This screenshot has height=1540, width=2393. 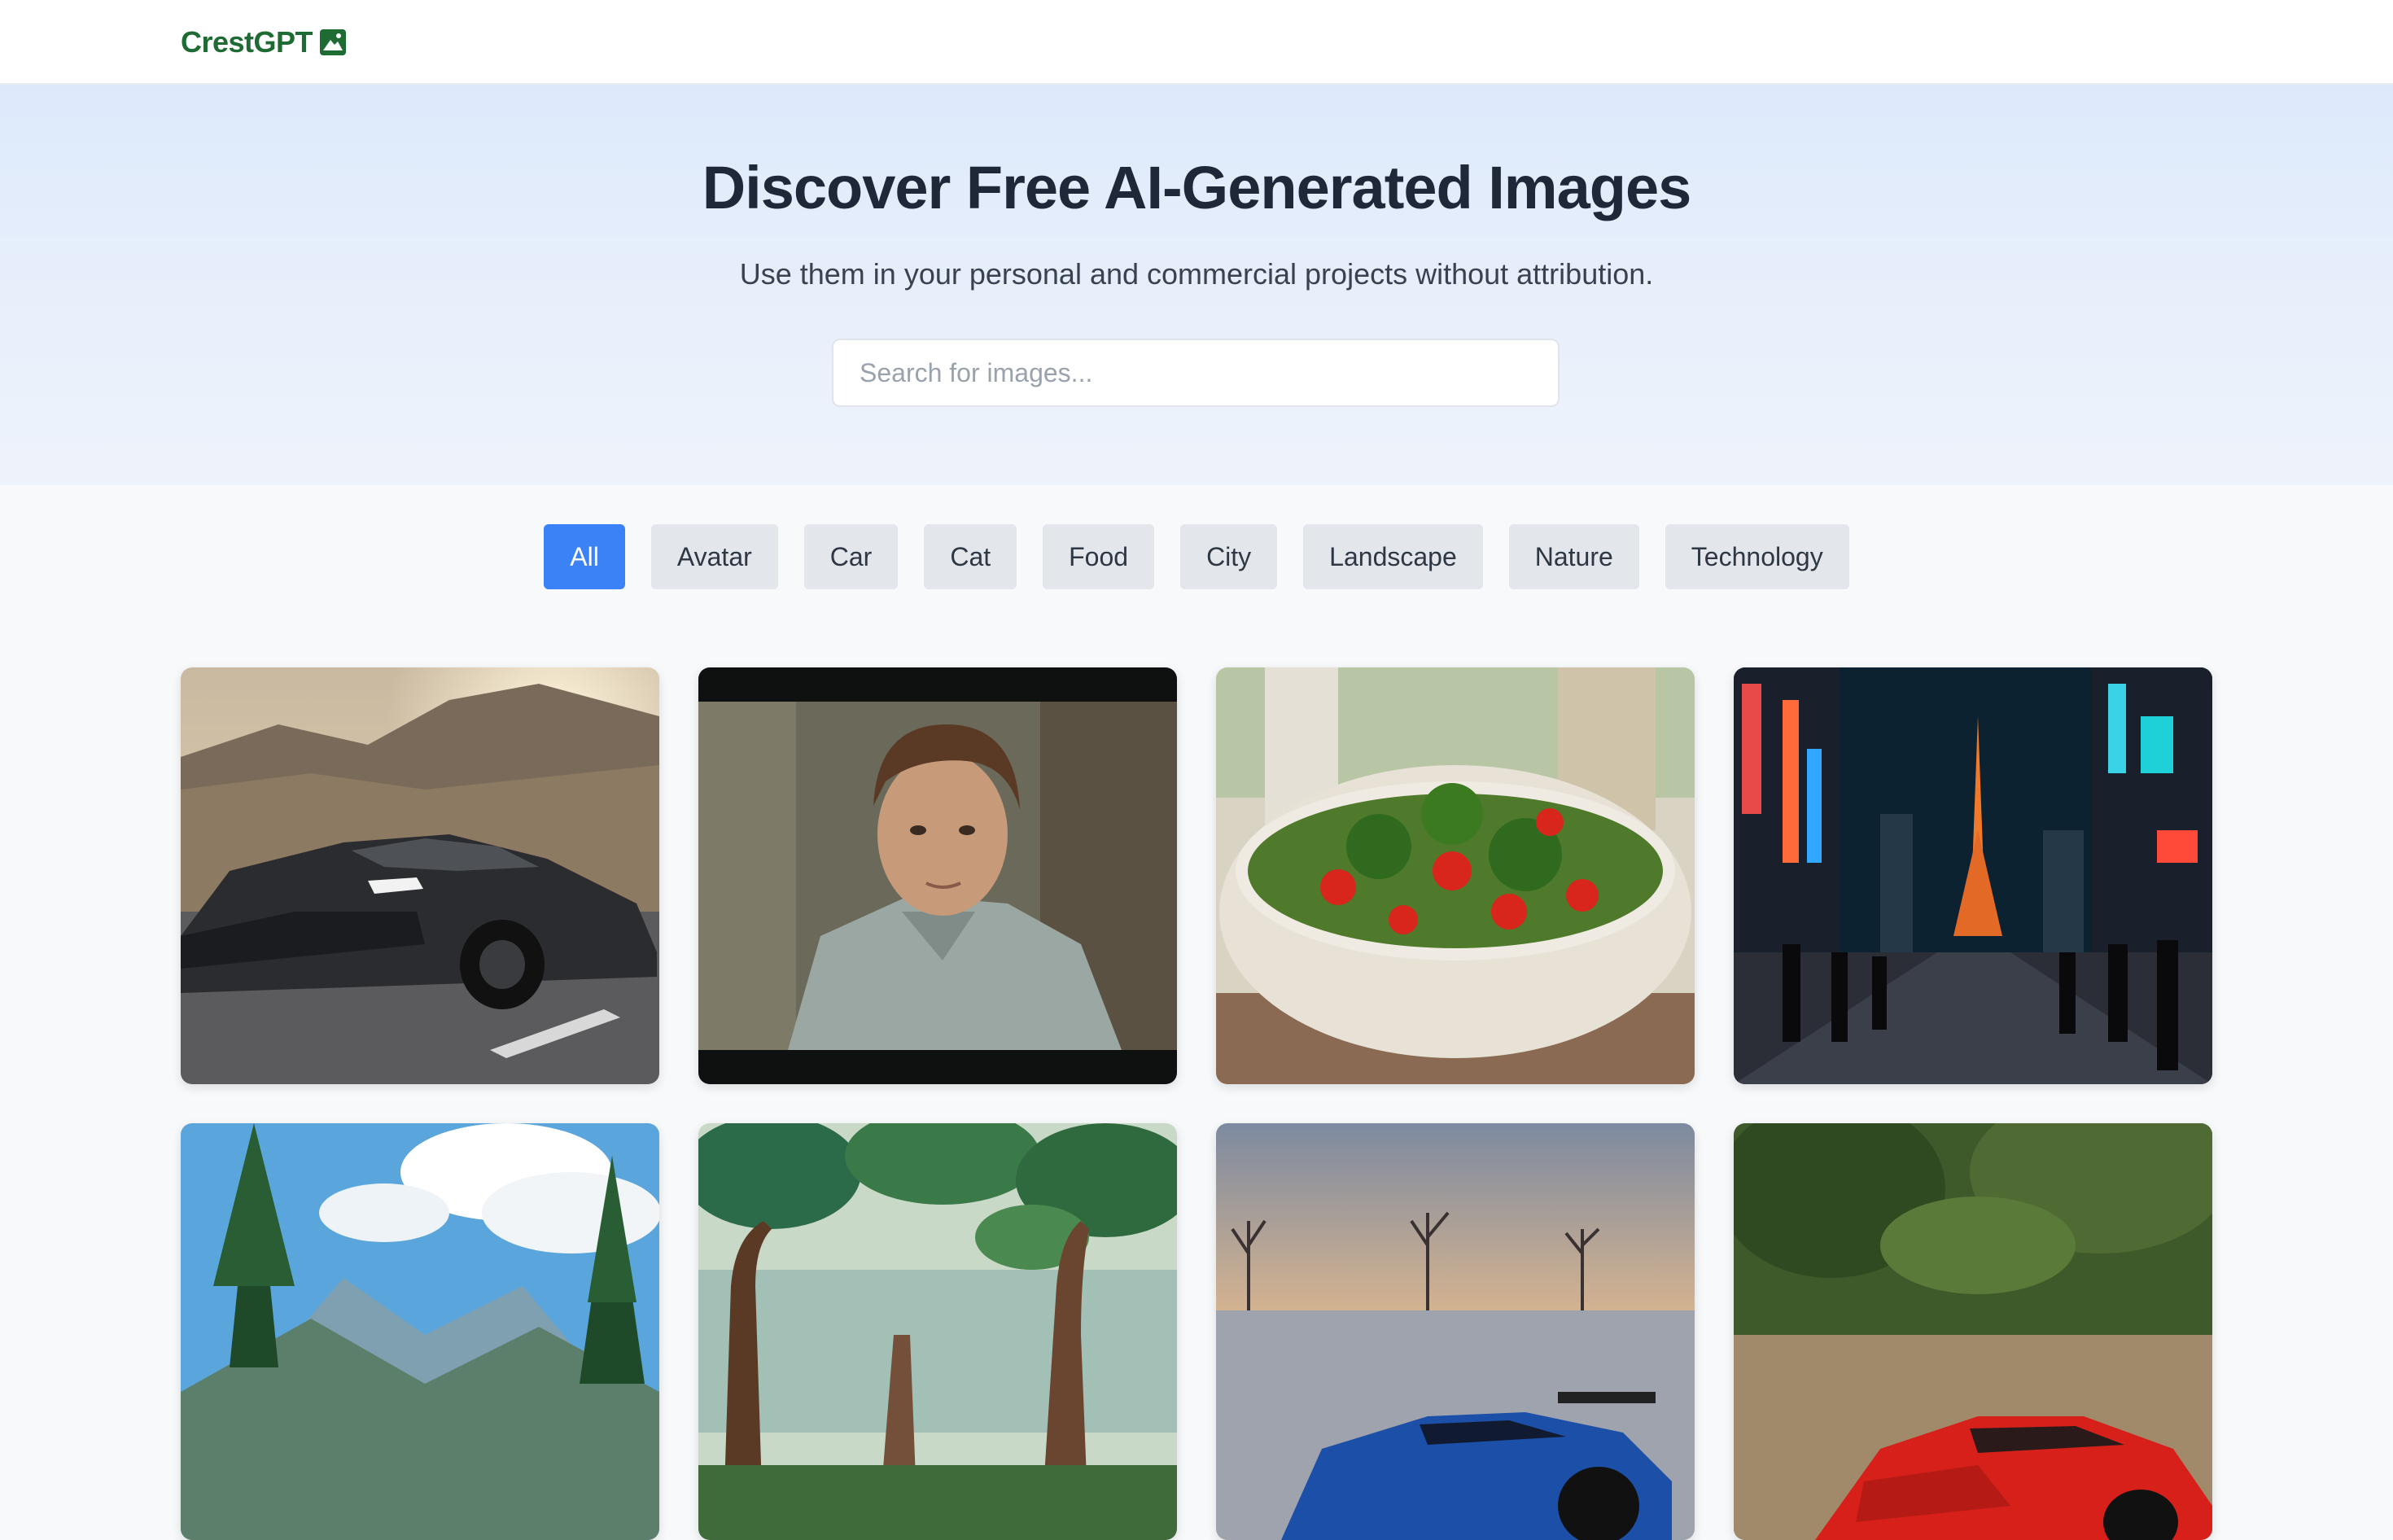 I want to click on landscape-image, so click(x=420, y=1331).